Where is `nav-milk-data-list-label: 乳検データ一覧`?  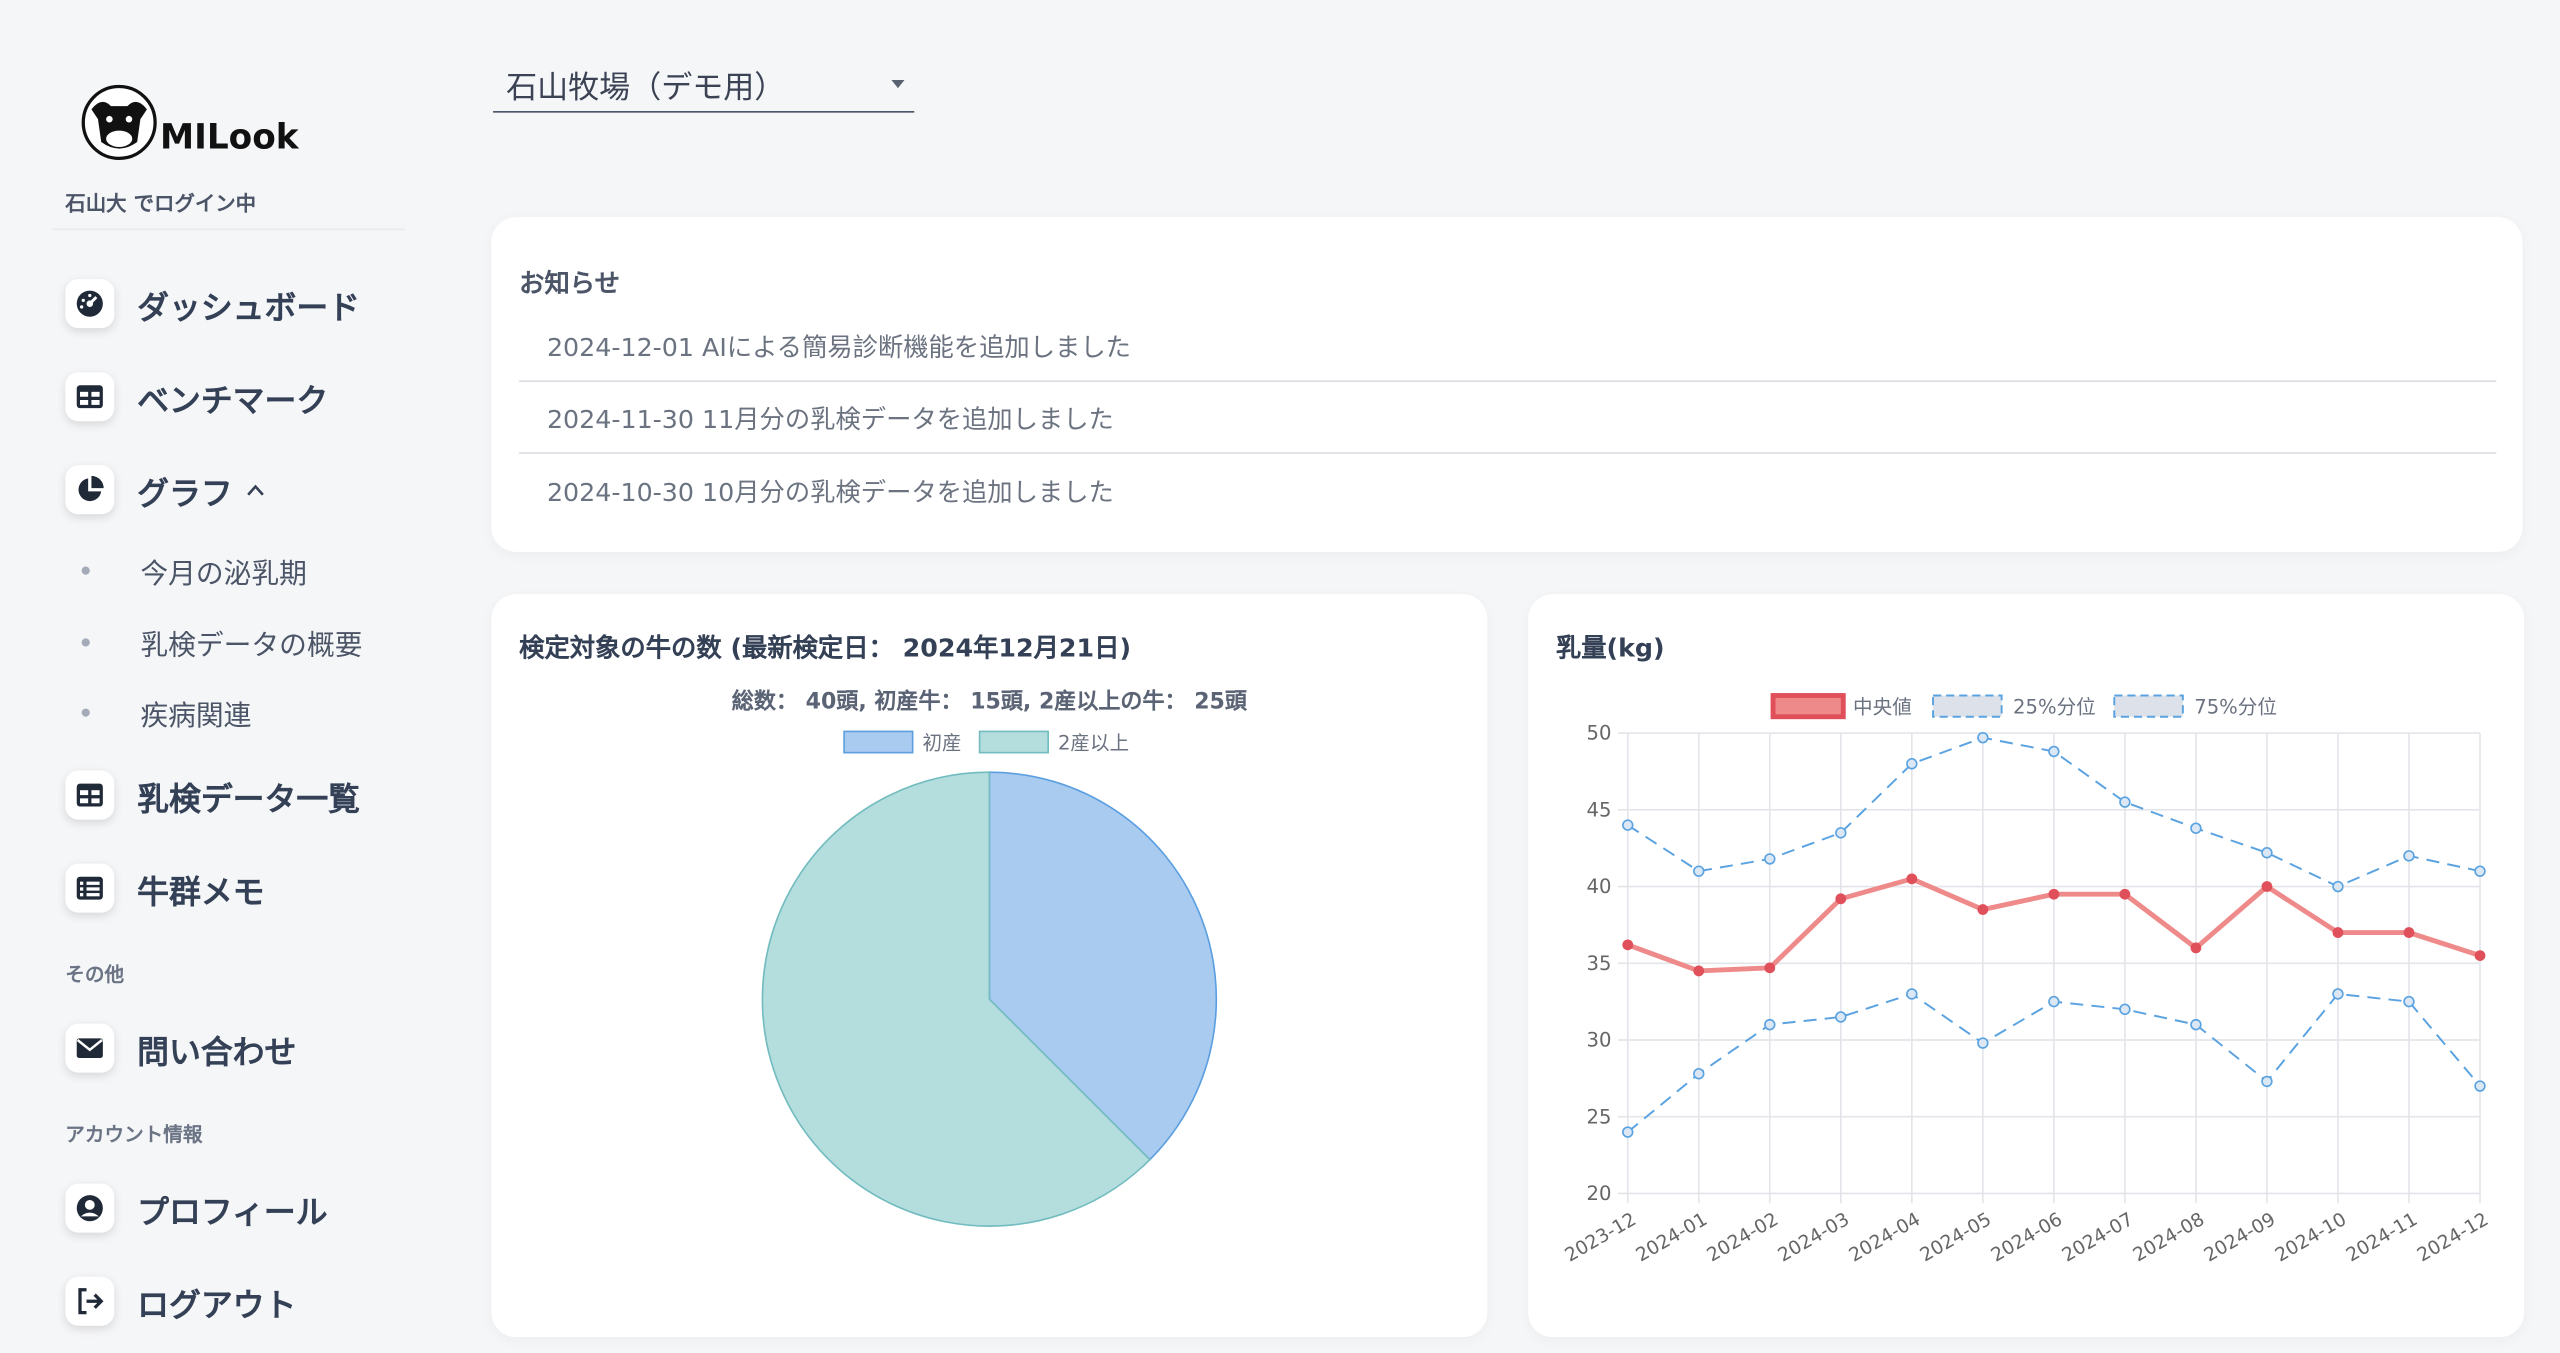 nav-milk-data-list-label: 乳検データ一覧 is located at coordinates (249, 798).